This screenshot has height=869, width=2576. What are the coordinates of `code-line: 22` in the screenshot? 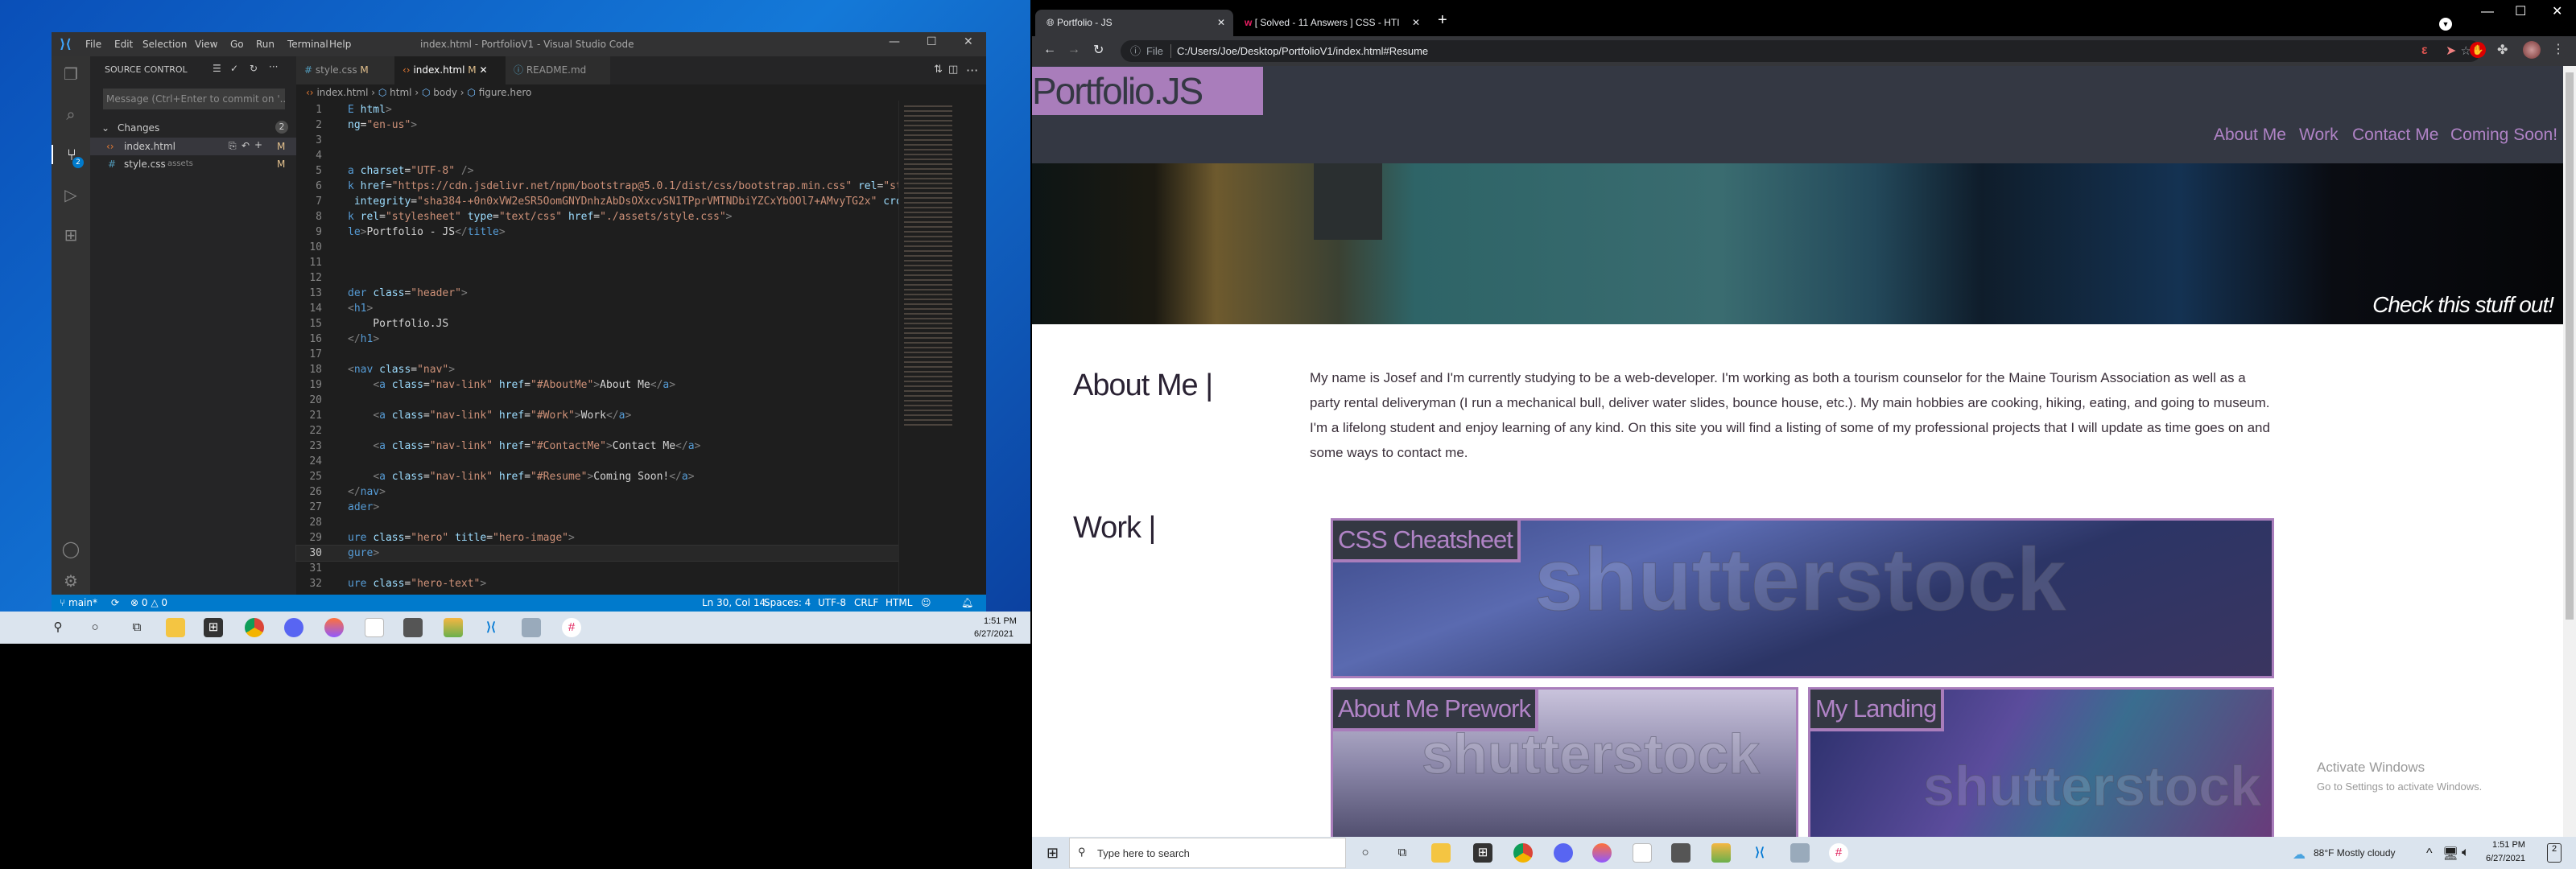 It's located at (597, 431).